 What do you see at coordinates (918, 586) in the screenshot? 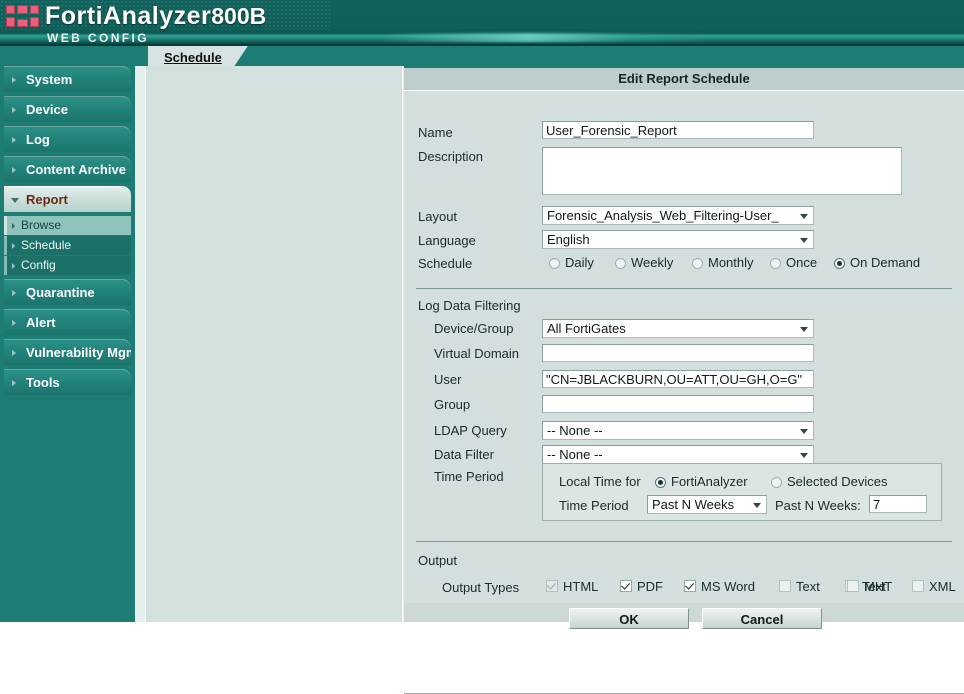
I see `output-type-checkbox-xml` at bounding box center [918, 586].